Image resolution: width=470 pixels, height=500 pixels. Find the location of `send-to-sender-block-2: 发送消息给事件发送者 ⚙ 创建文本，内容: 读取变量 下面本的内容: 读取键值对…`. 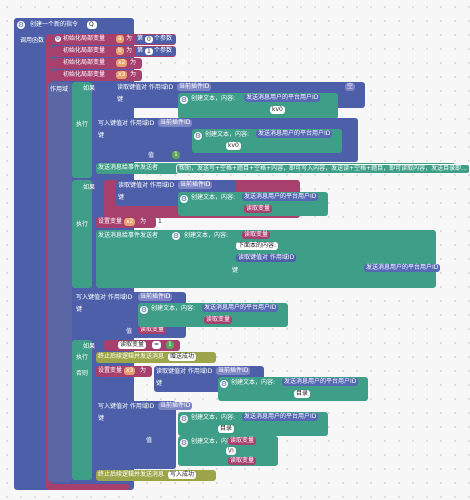

send-to-sender-block-2: 发送消息给事件发送者 ⚙ 创建文本，内容: 读取变量 下面本的内容: 读取键值对… is located at coordinates (268, 259).